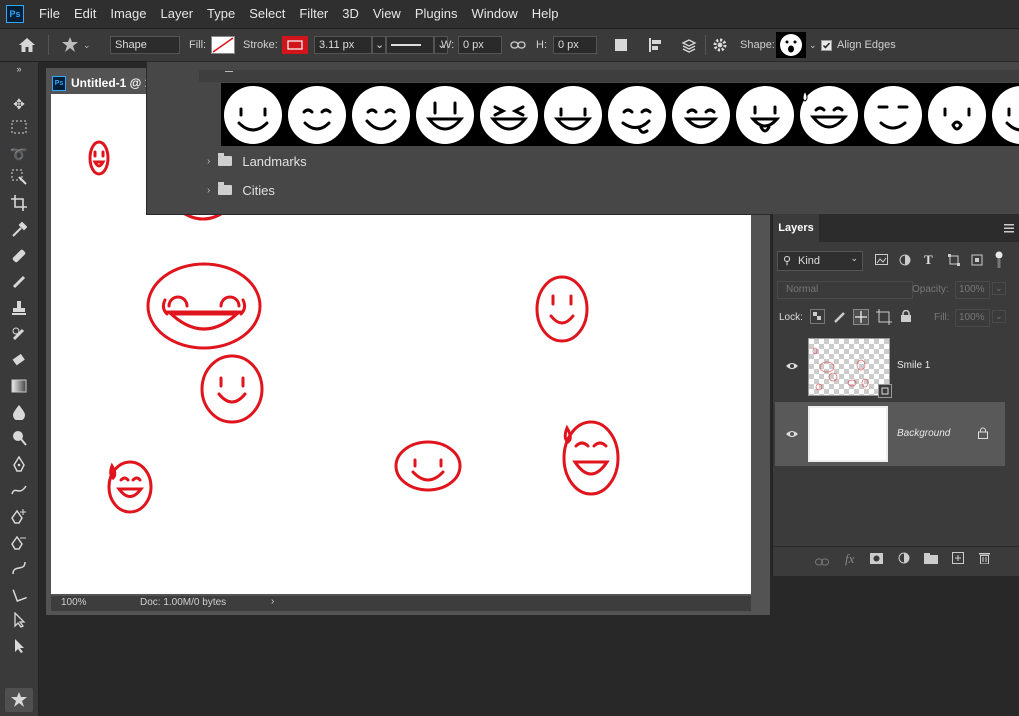 The height and width of the screenshot is (716, 1019). What do you see at coordinates (954, 261) in the screenshot?
I see `shape-filter-icon` at bounding box center [954, 261].